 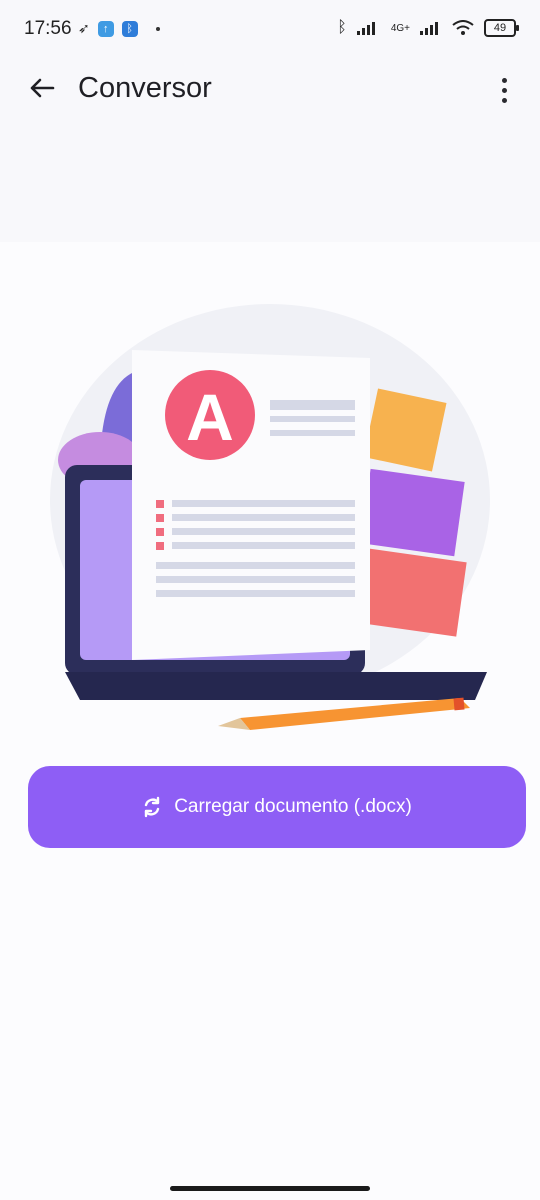 I want to click on network-type-label: 4G+, so click(x=400, y=28).